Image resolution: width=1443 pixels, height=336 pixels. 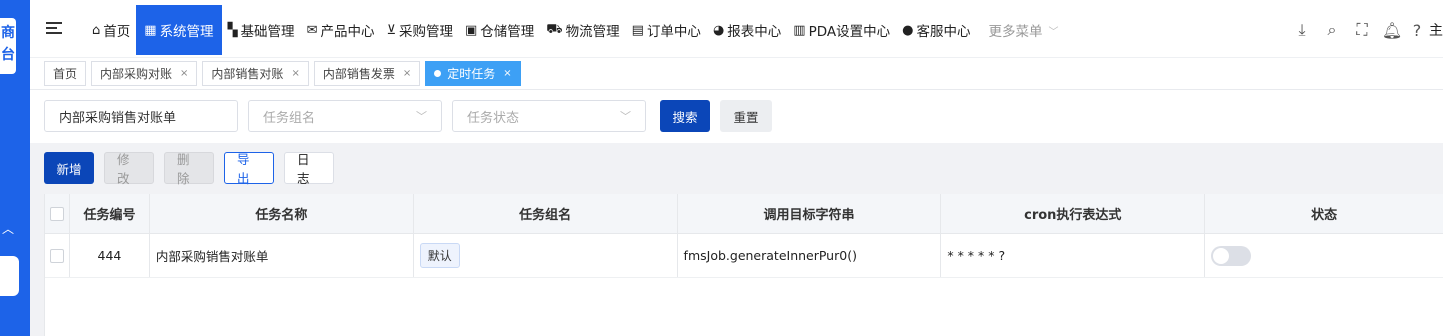 What do you see at coordinates (282, 213) in the screenshot?
I see `header-cell: 任务名称` at bounding box center [282, 213].